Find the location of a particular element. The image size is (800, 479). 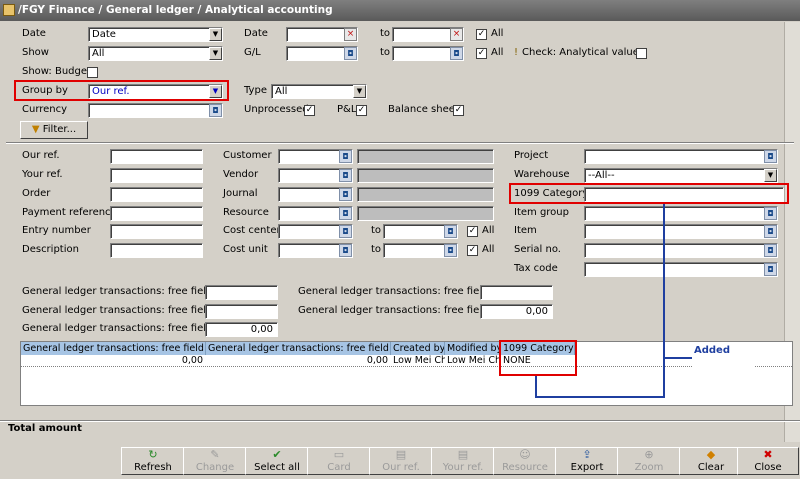

resource-button: ☺ Resource is located at coordinates (525, 461).